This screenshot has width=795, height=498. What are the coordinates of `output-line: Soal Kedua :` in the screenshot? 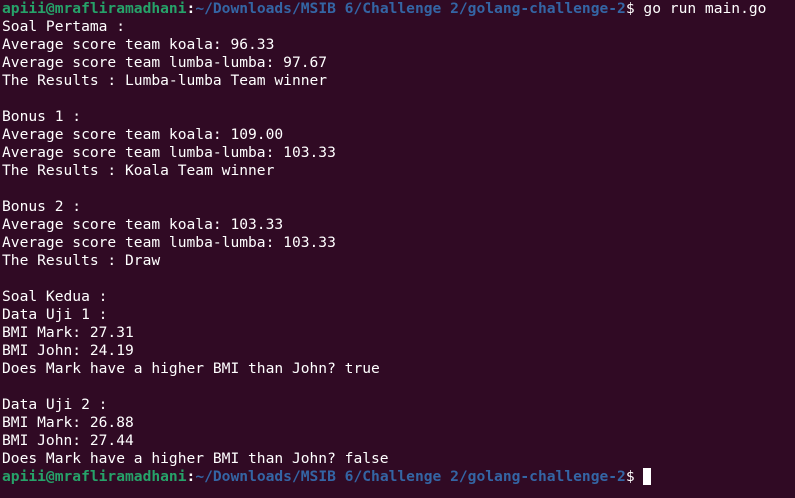 It's located at (55, 296).